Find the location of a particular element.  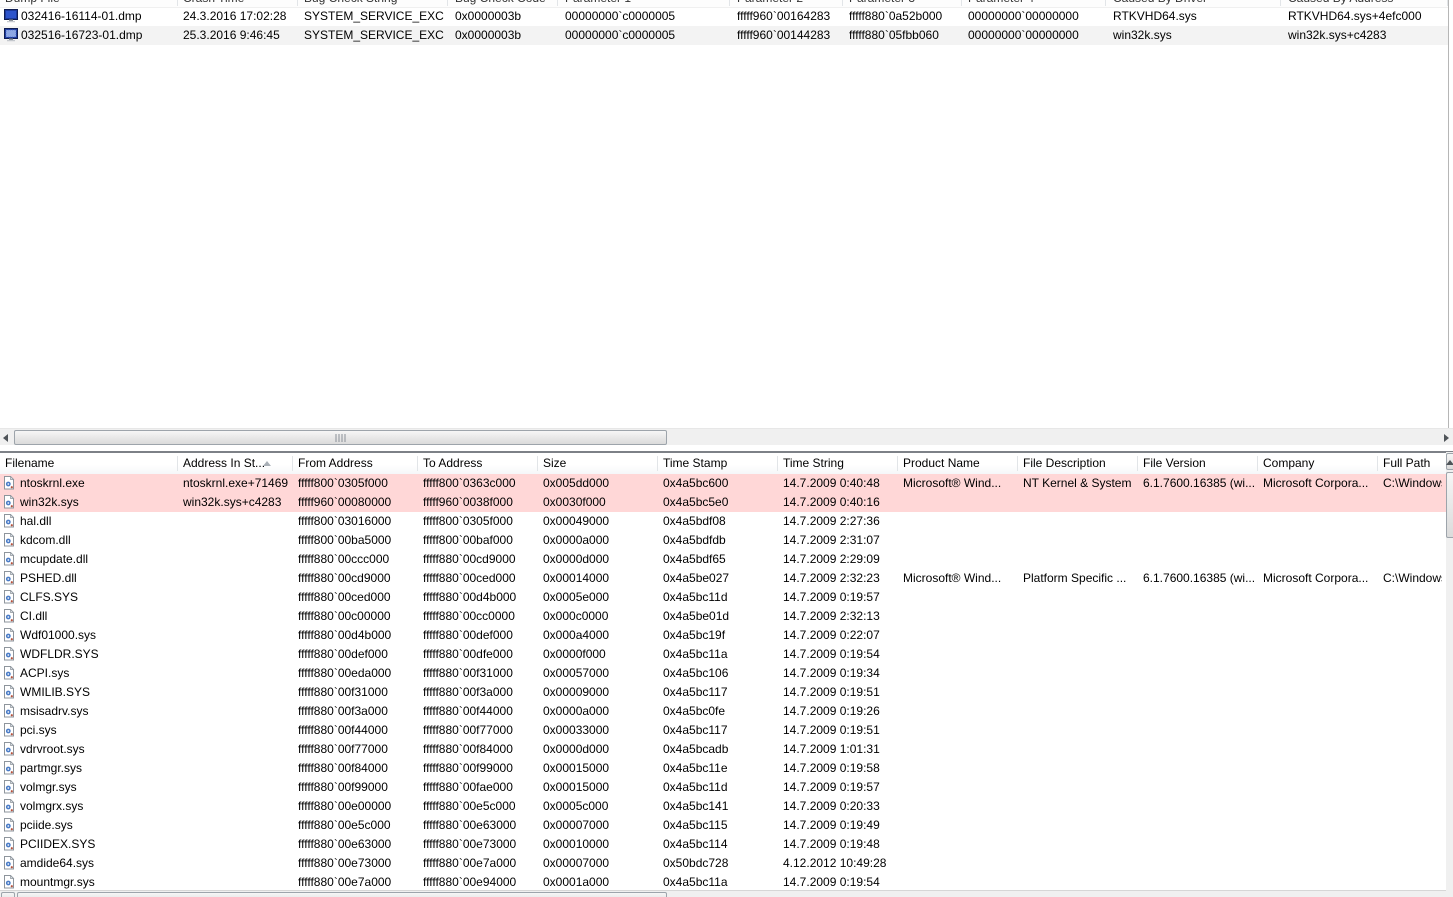

scroll-left-arrow-icon is located at coordinates (5, 438).